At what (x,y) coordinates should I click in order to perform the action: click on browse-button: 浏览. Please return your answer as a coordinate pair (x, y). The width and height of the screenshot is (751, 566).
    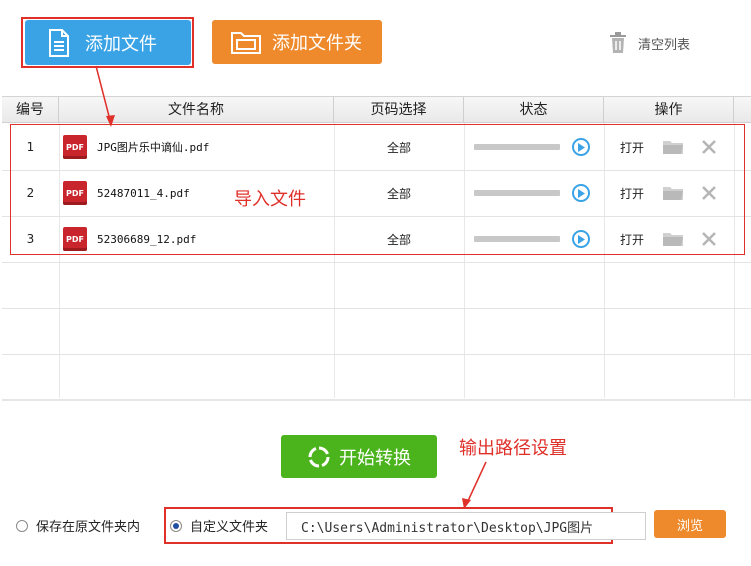
    Looking at the image, I should click on (690, 524).